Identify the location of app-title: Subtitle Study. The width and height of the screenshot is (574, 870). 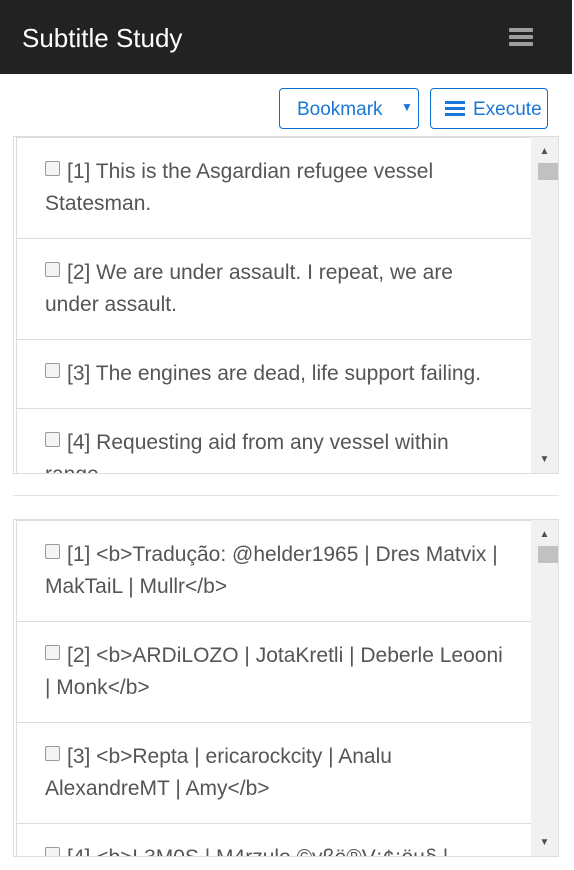
(102, 38).